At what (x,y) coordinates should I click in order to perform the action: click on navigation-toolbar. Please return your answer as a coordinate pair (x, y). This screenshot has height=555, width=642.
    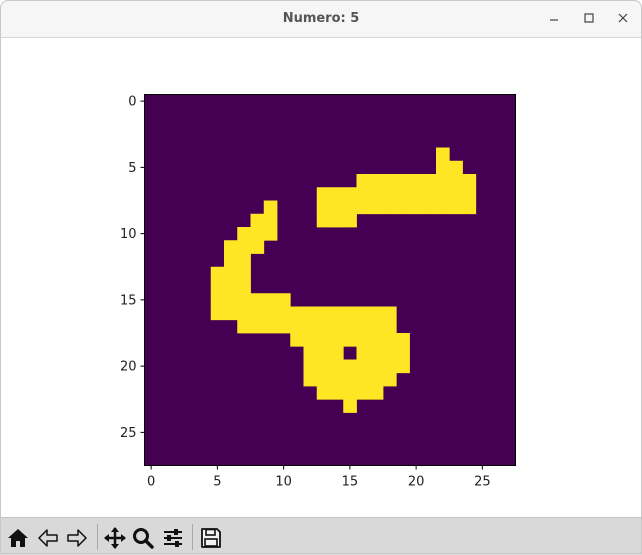
    Looking at the image, I should click on (321, 536).